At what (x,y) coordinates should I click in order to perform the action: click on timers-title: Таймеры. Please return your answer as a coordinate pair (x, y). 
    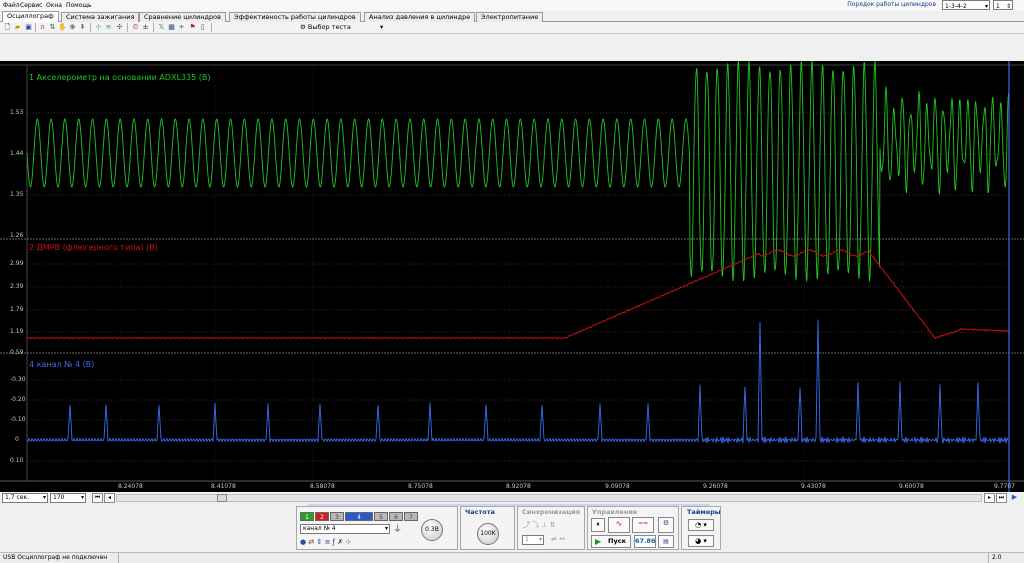
    Looking at the image, I should click on (704, 512).